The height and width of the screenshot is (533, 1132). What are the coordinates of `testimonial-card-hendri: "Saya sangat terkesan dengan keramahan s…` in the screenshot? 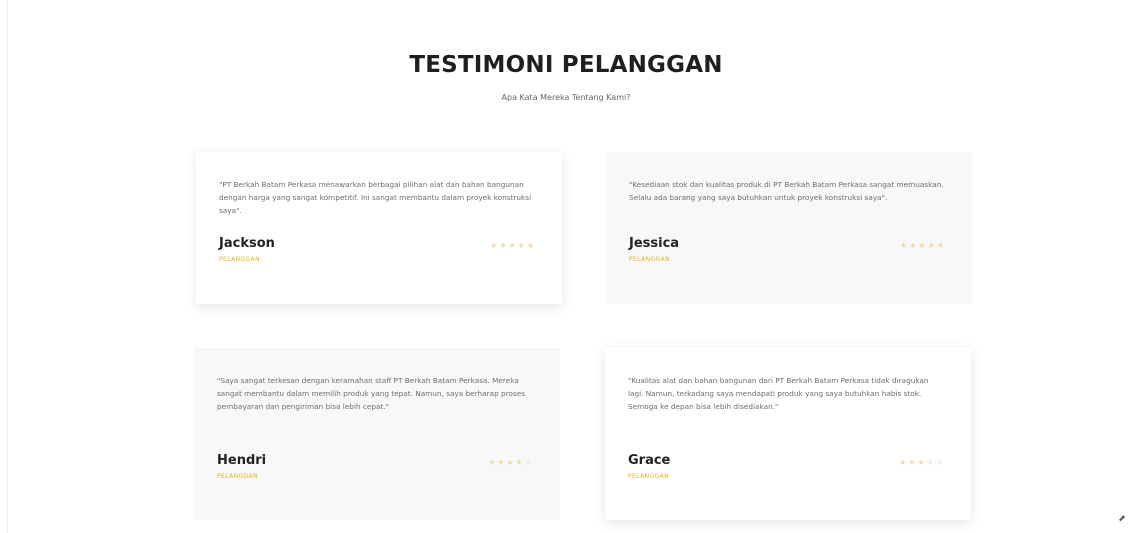 It's located at (377, 434).